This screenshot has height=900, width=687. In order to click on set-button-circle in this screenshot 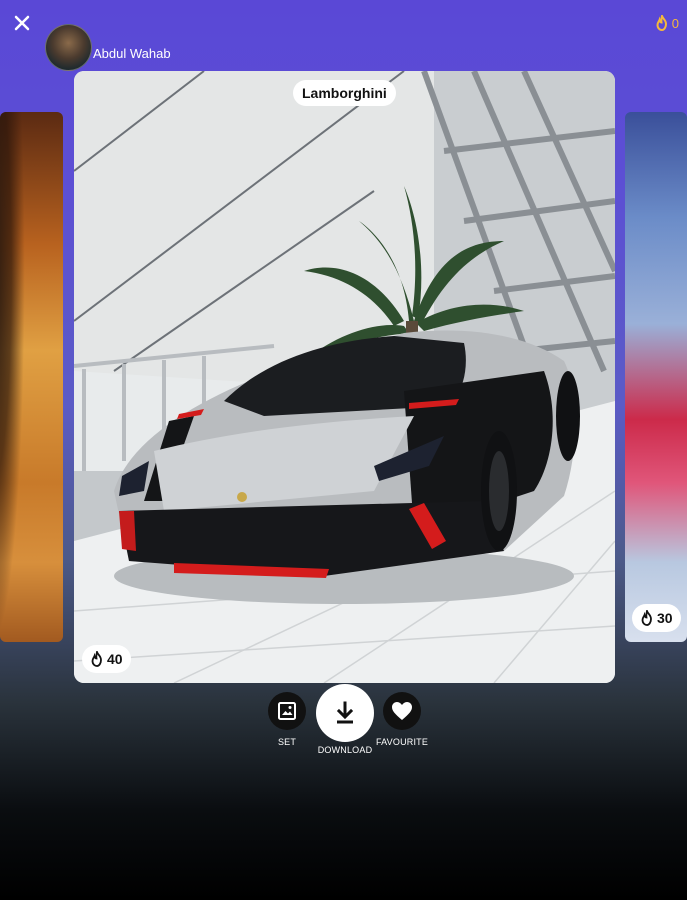, I will do `click(287, 711)`.